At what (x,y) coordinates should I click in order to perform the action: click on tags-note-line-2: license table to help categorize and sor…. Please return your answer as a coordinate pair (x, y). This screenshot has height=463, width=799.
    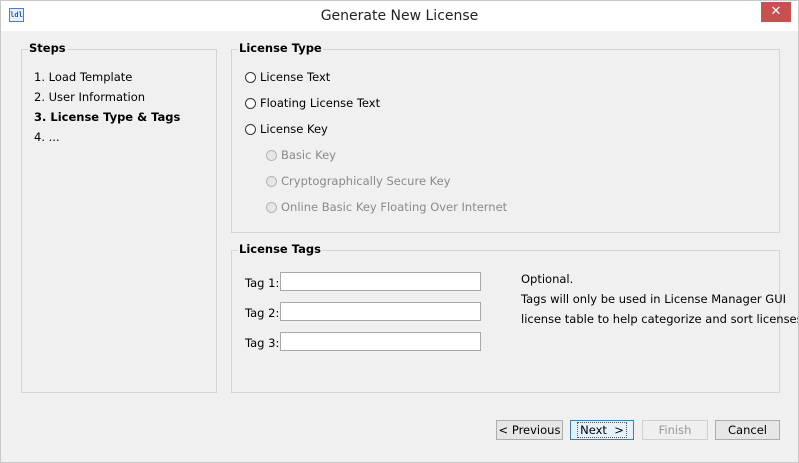
    Looking at the image, I should click on (660, 319).